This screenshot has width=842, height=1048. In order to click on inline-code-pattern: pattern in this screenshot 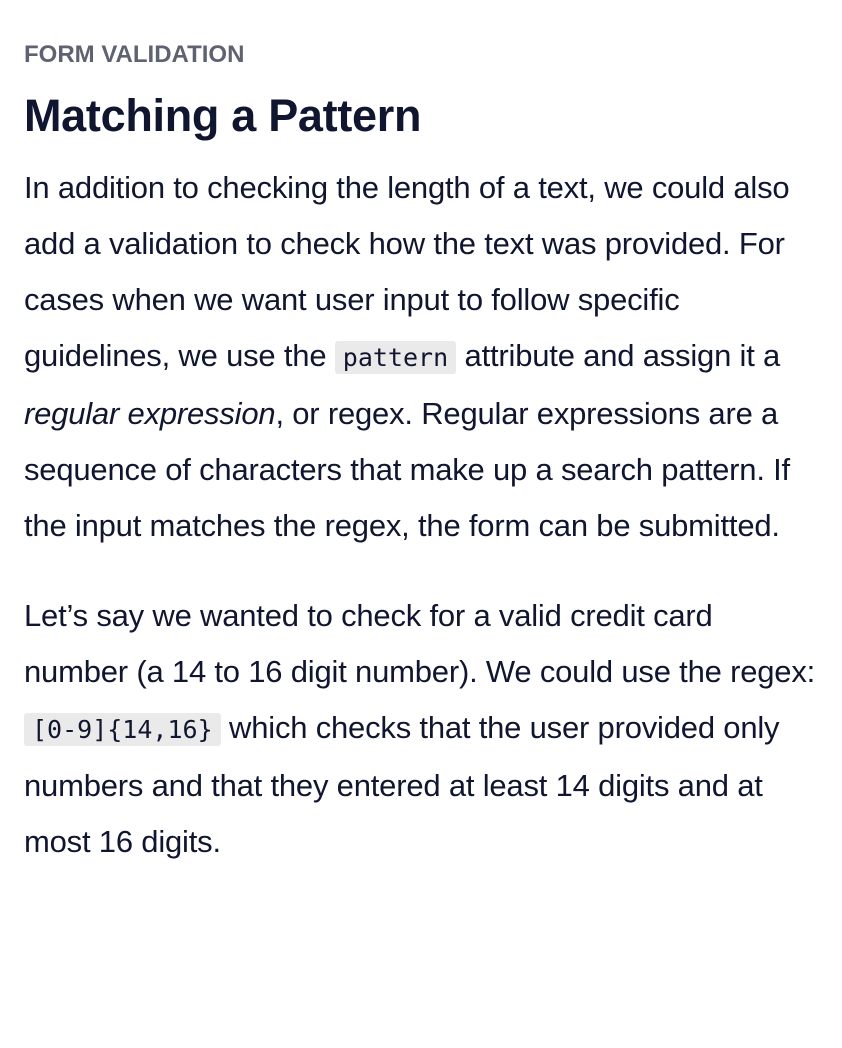, I will do `click(395, 357)`.